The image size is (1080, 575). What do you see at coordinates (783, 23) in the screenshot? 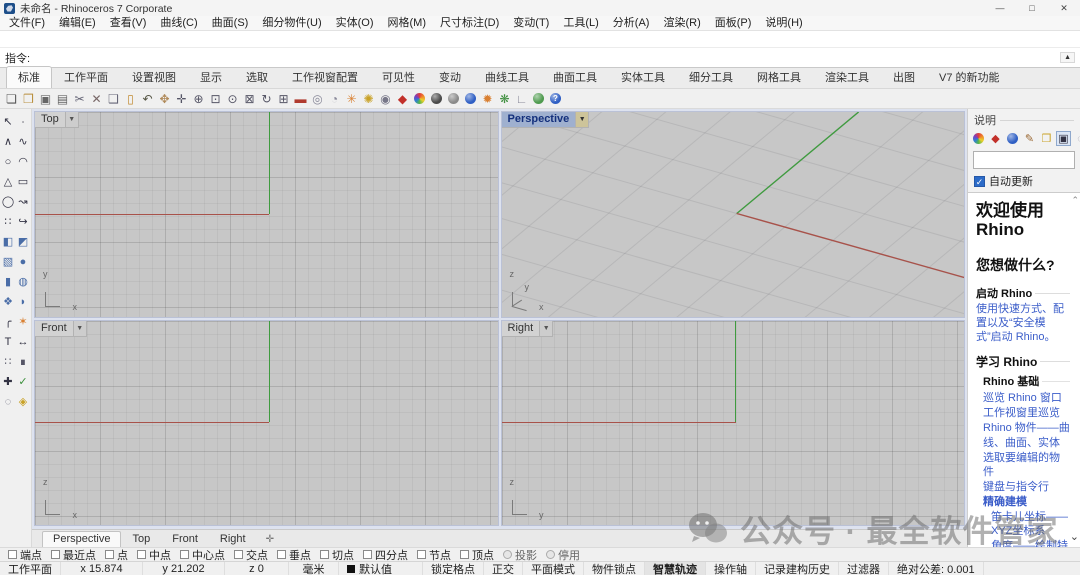
I see `menu-item-15: 说明(H)` at bounding box center [783, 23].